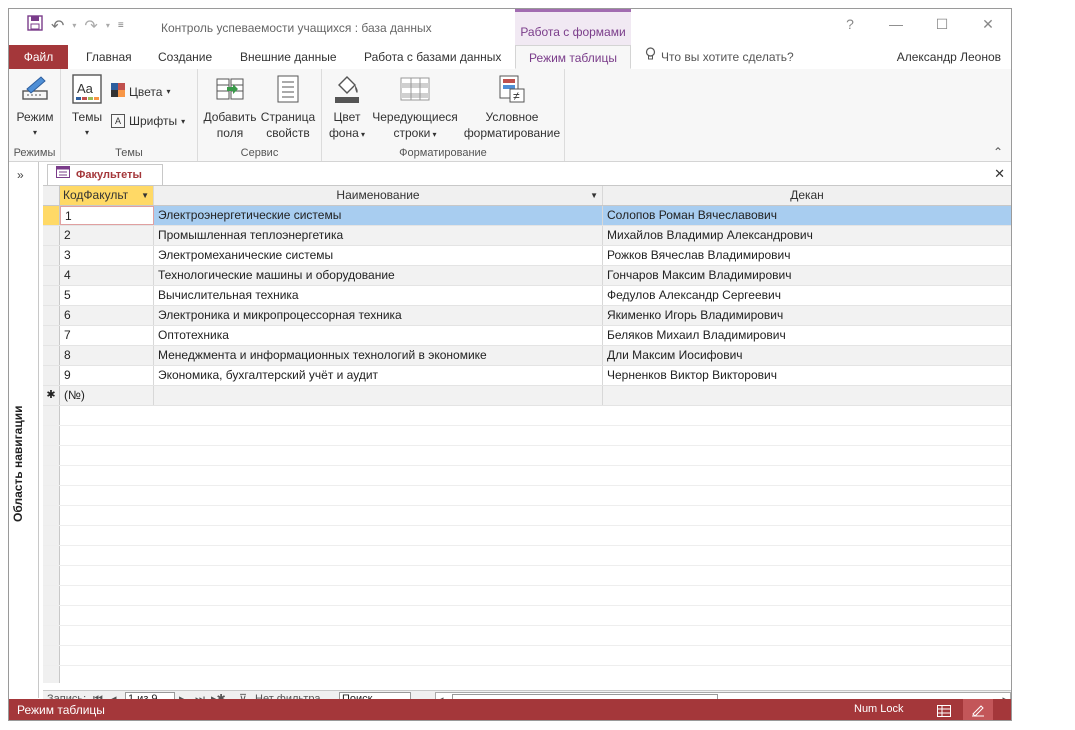  What do you see at coordinates (378, 375) in the screenshot?
I see `cell-name: Экономика, бухгалтерский учёт и аудит` at bounding box center [378, 375].